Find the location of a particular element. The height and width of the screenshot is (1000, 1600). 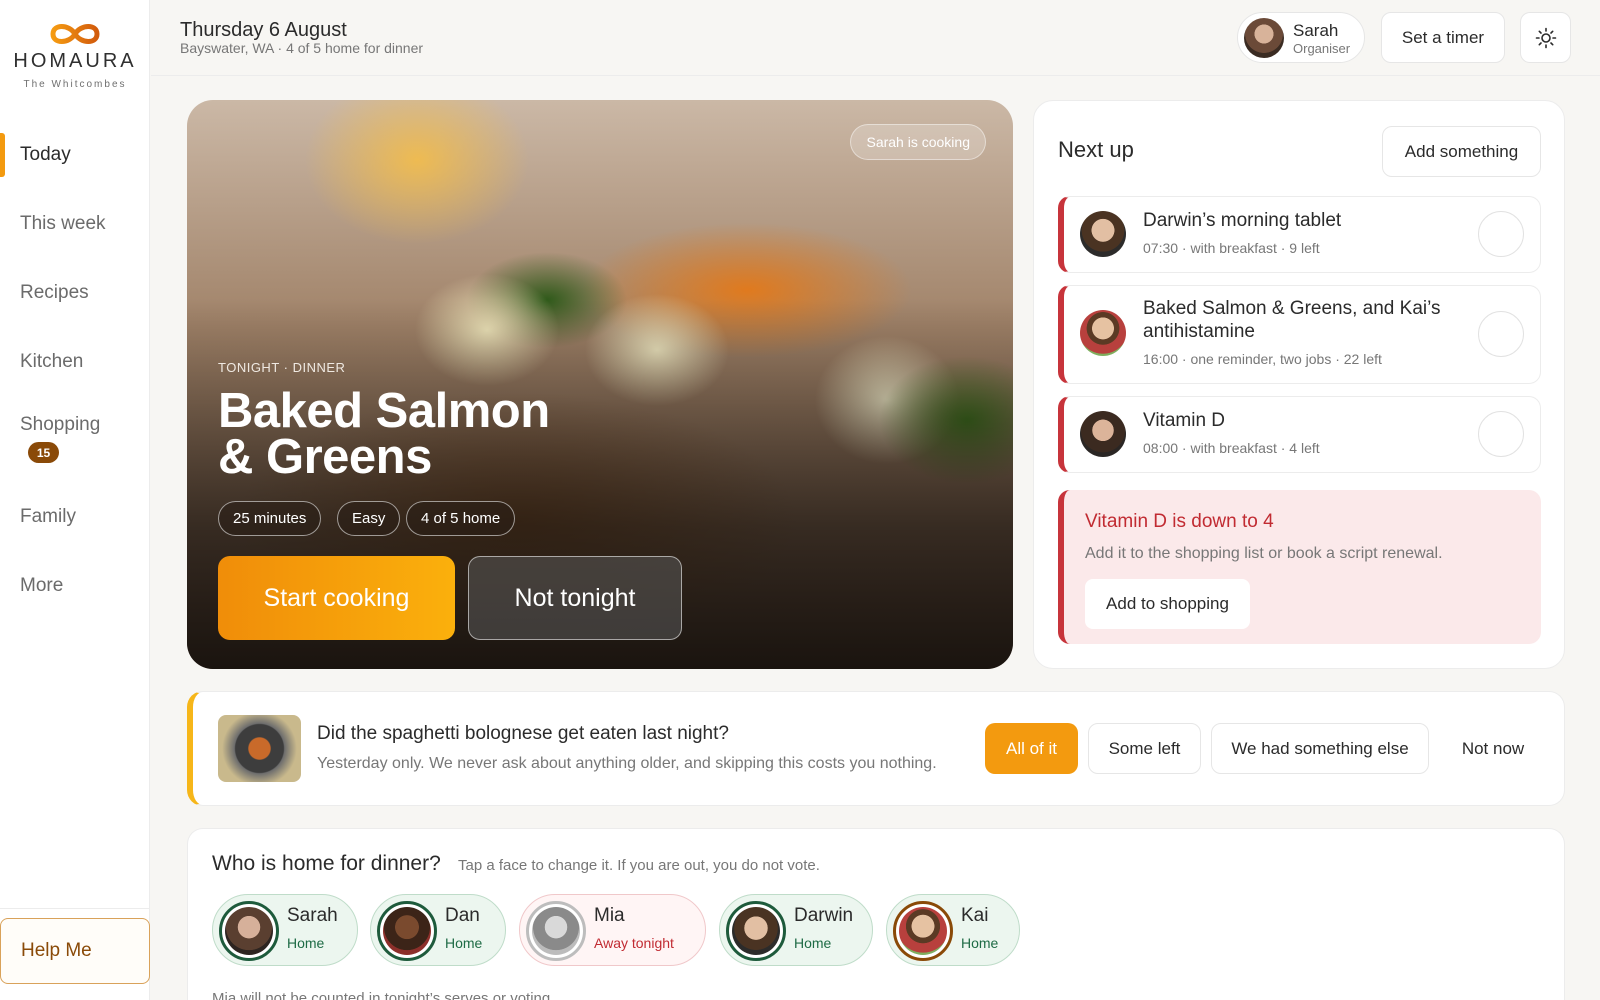

cook-status-badge: Sarah is cooking is located at coordinates (918, 142).